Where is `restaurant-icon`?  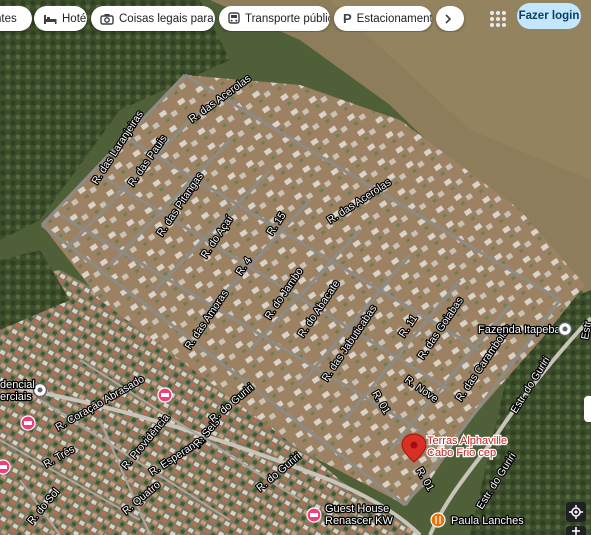
restaurant-icon is located at coordinates (438, 520).